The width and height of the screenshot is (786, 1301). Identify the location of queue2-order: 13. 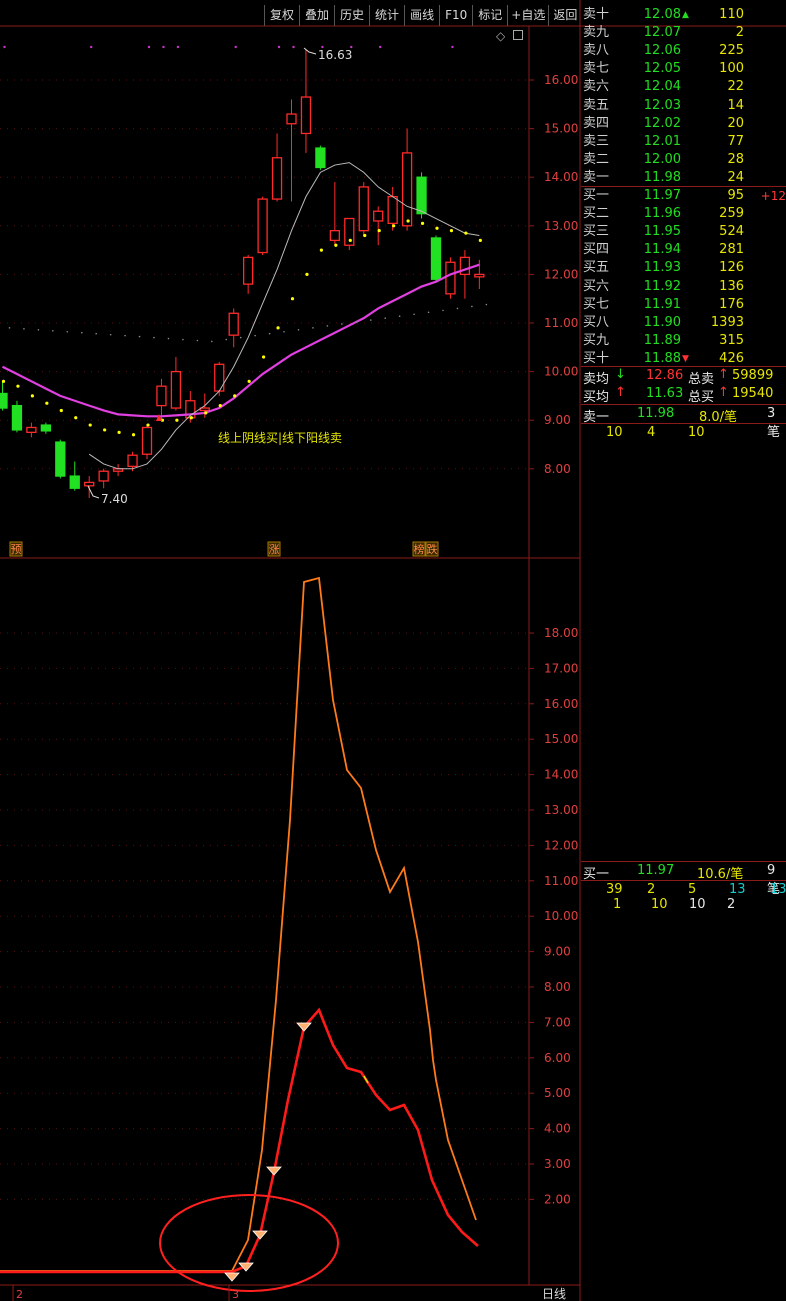
(778, 889).